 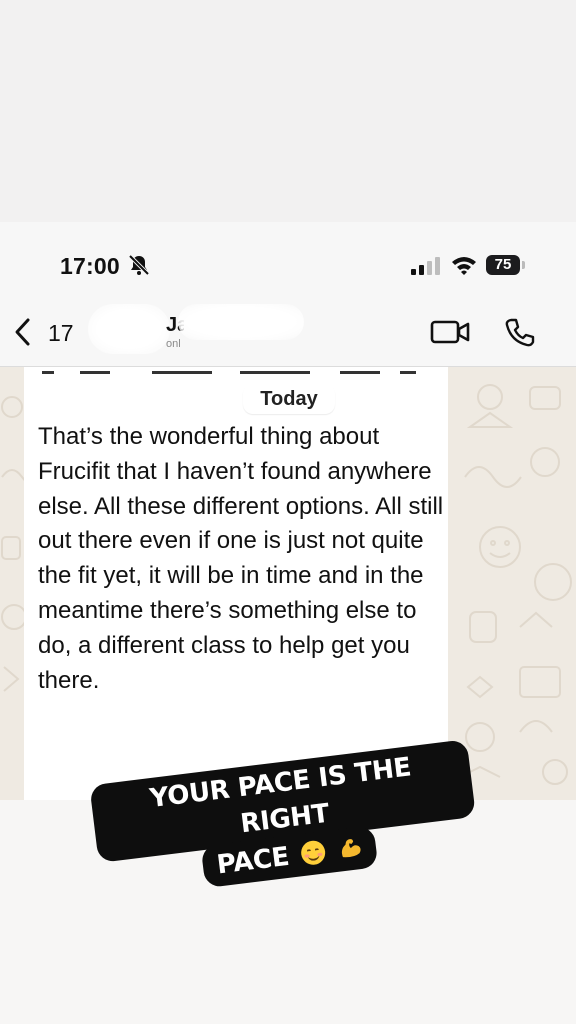 I want to click on chevron-left-icon, so click(x=23, y=332).